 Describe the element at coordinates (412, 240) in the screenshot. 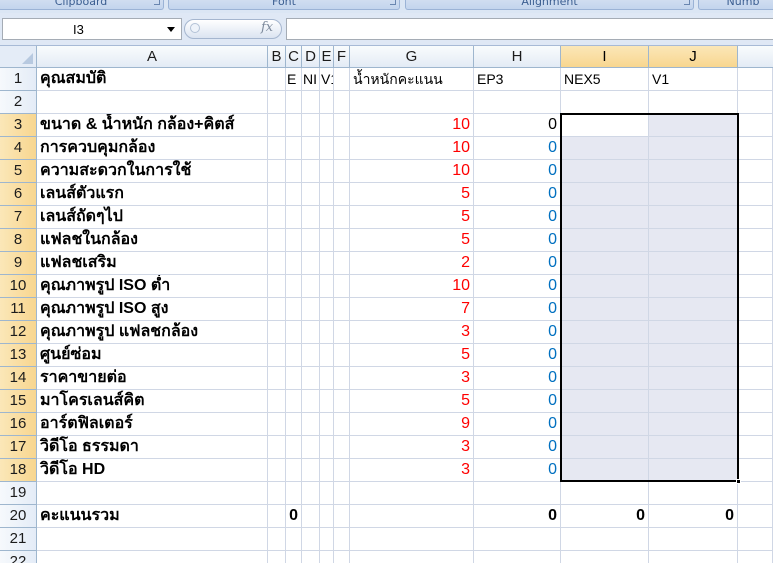

I see `cell-g8: 5` at that location.